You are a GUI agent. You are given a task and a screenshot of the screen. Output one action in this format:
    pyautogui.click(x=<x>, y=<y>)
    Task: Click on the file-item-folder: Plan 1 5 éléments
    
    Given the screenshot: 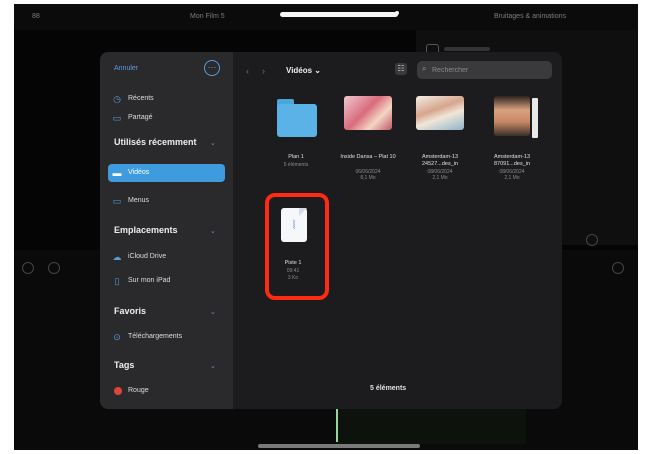 What is the action you would take?
    pyautogui.click(x=296, y=140)
    